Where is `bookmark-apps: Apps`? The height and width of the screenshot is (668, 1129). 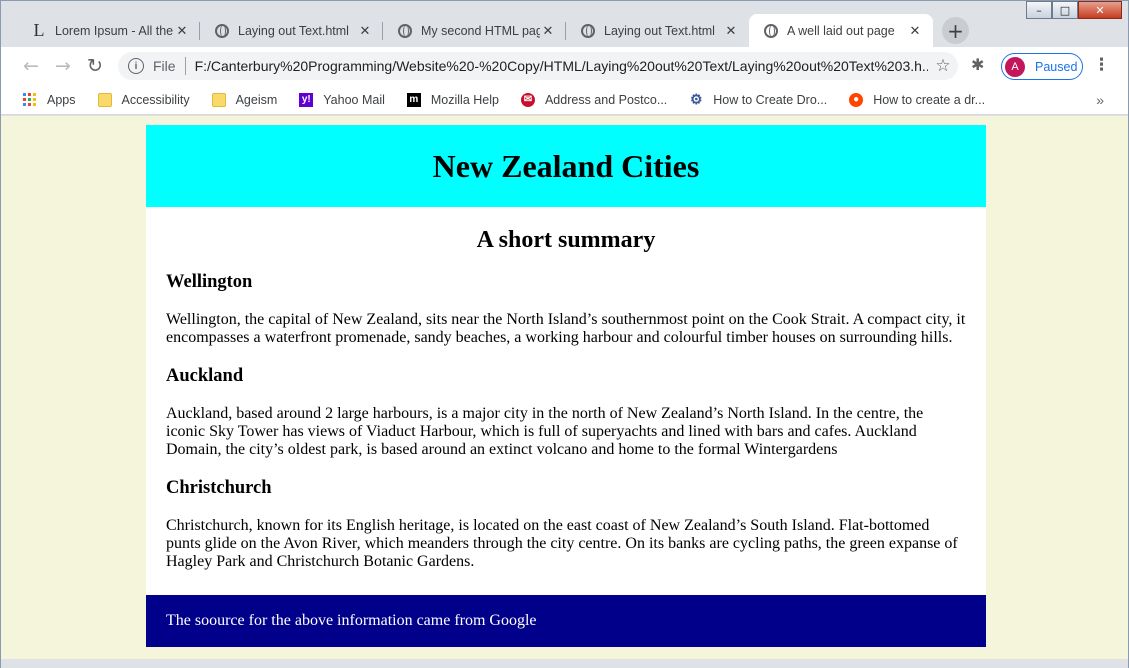 bookmark-apps: Apps is located at coordinates (49, 99).